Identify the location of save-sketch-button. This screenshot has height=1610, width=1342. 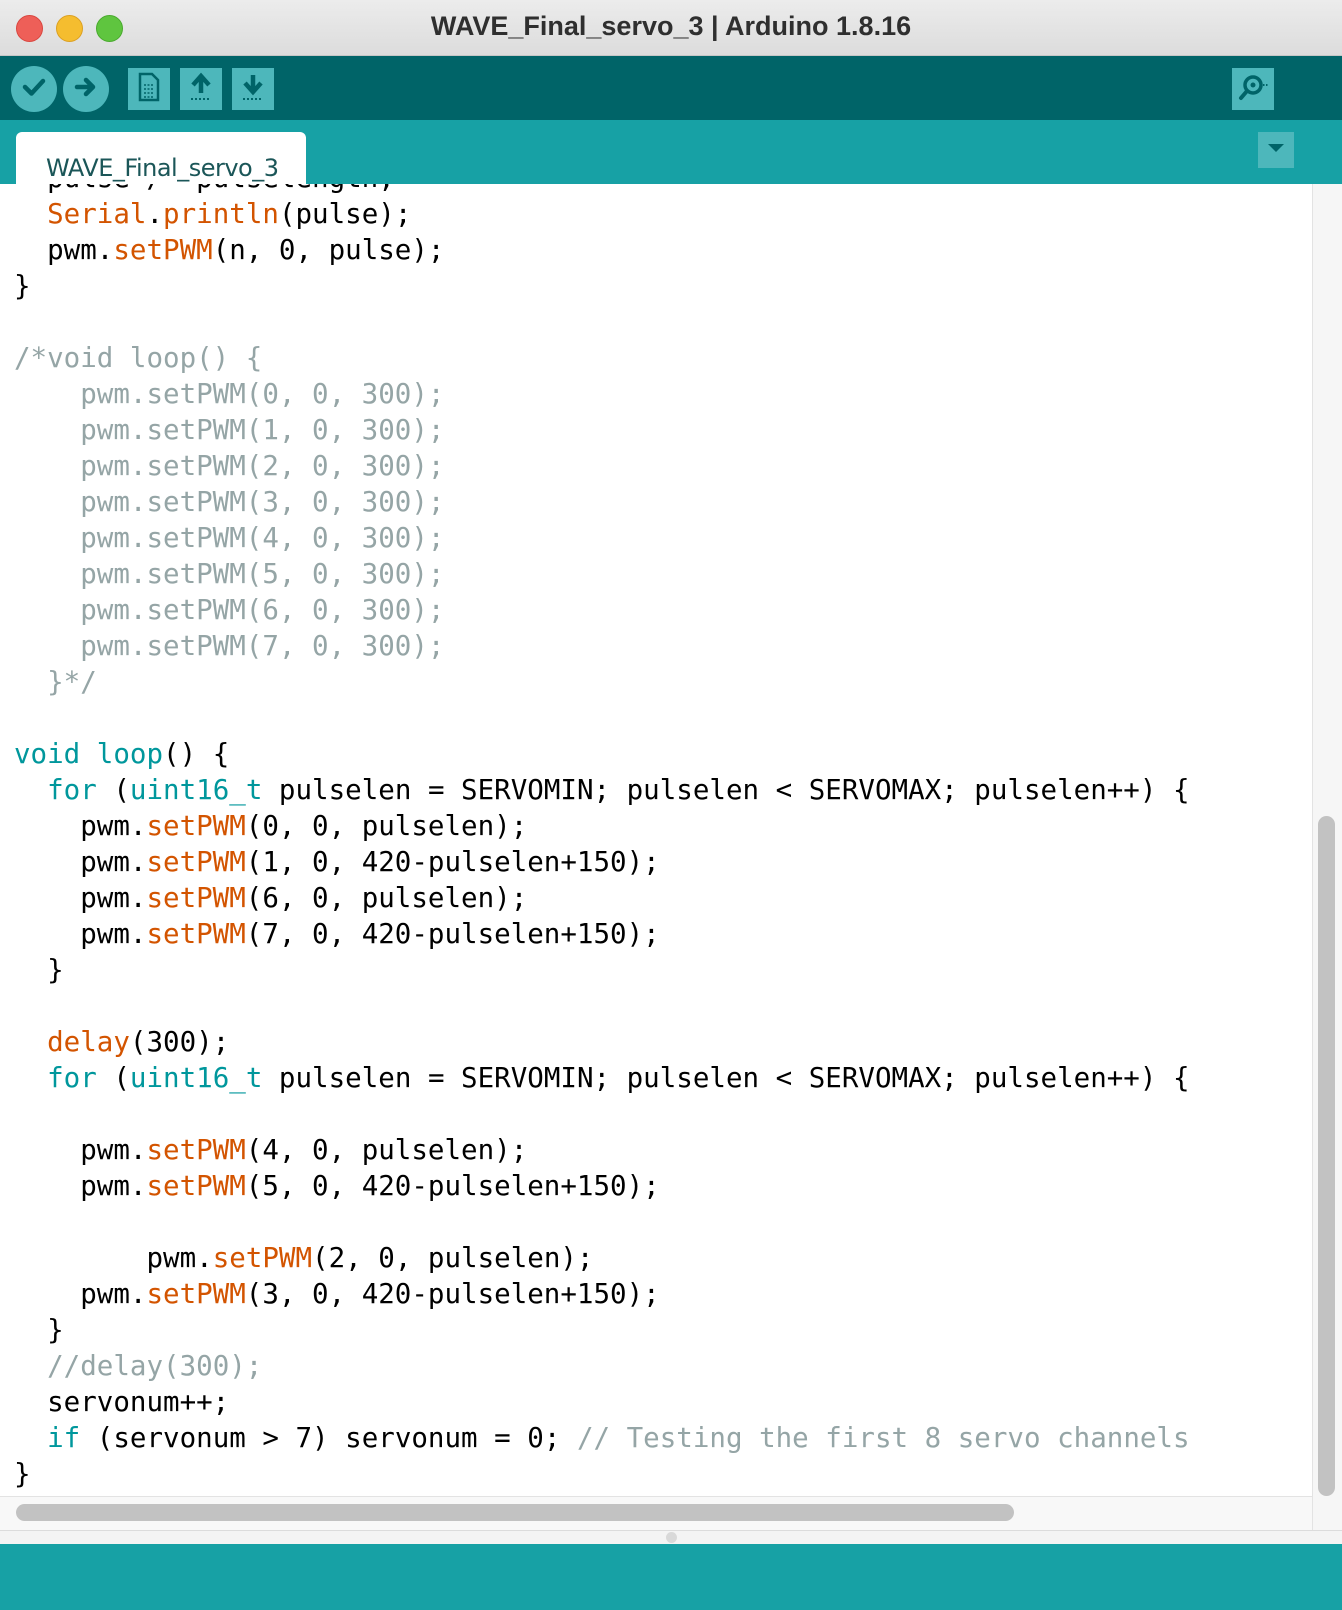
(253, 89).